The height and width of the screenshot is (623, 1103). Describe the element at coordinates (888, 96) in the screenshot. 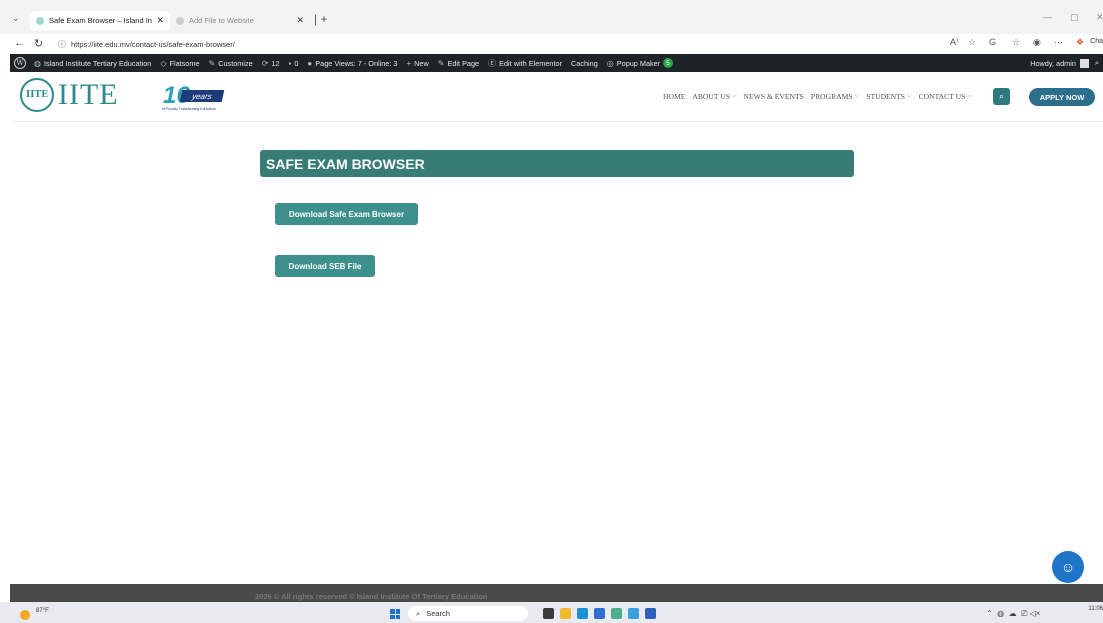

I see `nav-students: STUDENTS ⌵` at that location.